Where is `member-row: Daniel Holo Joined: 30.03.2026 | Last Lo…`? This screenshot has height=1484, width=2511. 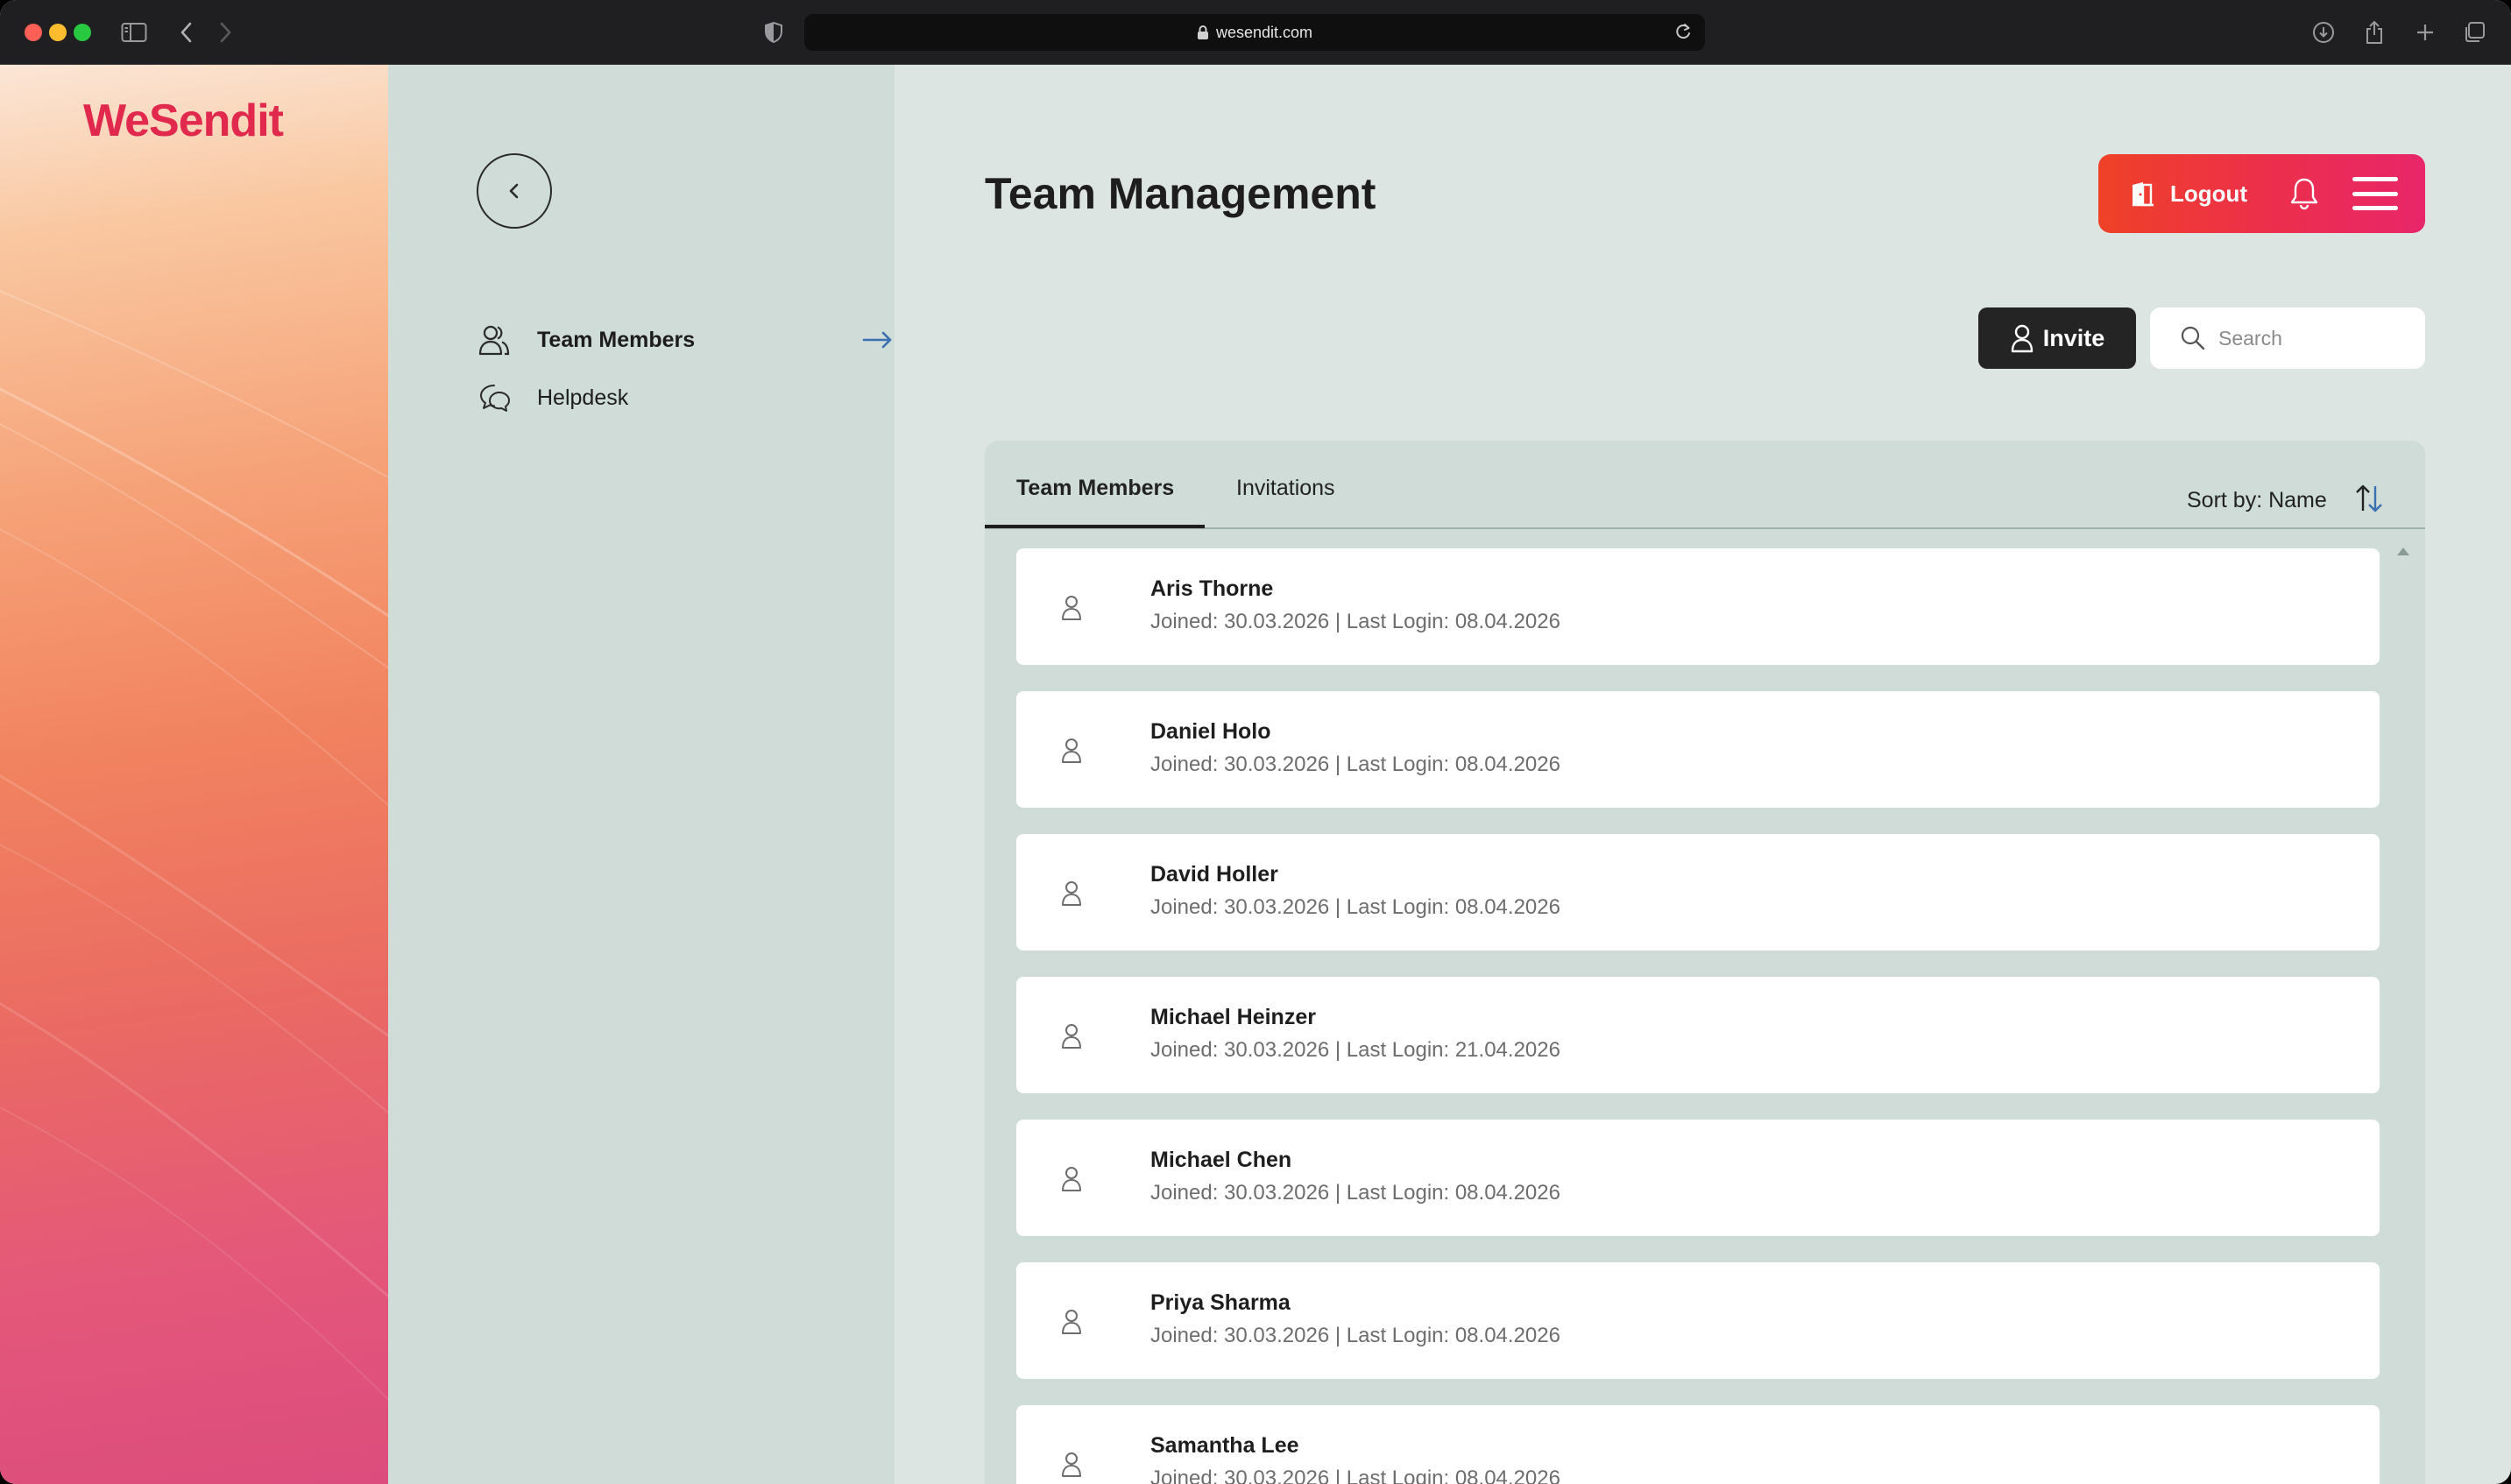 member-row: Daniel Holo Joined: 30.03.2026 | Last Lo… is located at coordinates (1698, 749).